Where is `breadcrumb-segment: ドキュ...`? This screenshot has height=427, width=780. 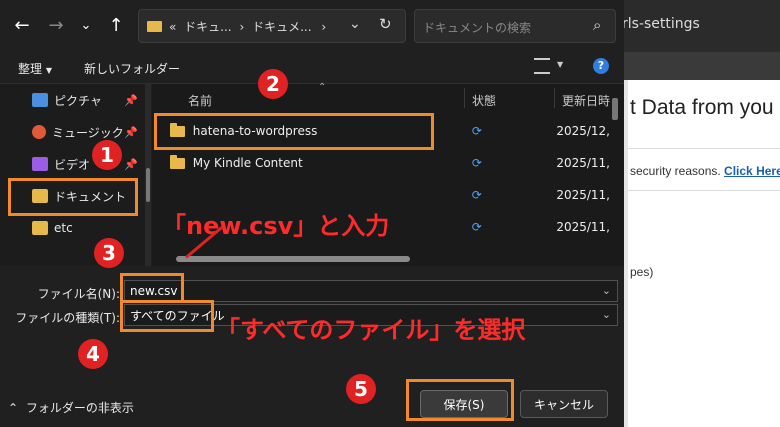 breadcrumb-segment: ドキュ... is located at coordinates (207, 27).